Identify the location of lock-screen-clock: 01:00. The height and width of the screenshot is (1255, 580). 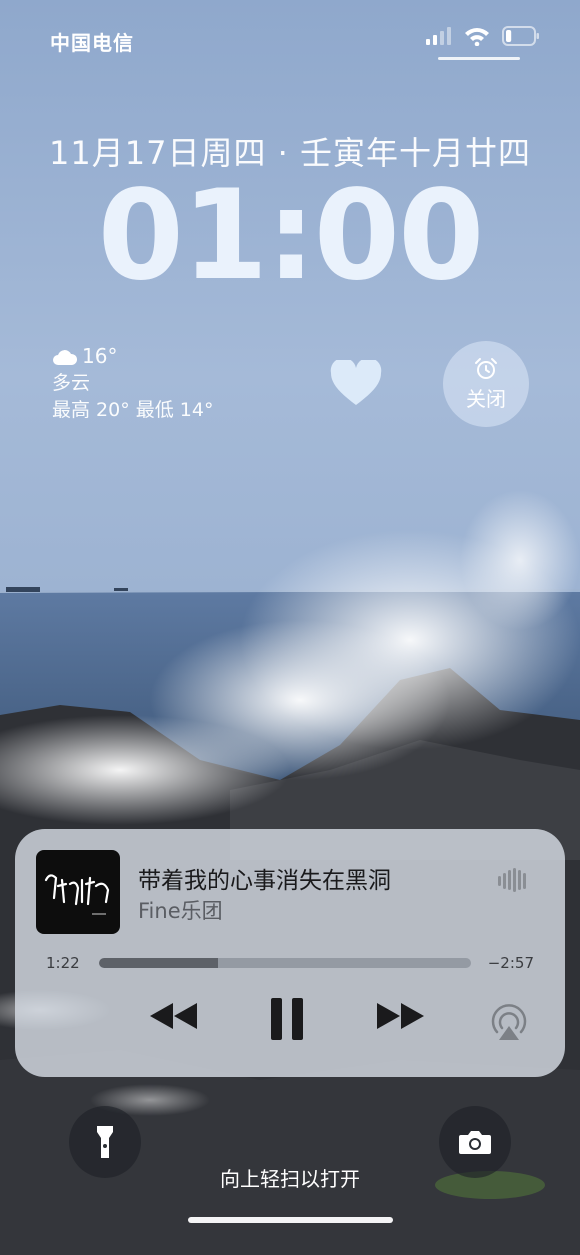
(291, 236).